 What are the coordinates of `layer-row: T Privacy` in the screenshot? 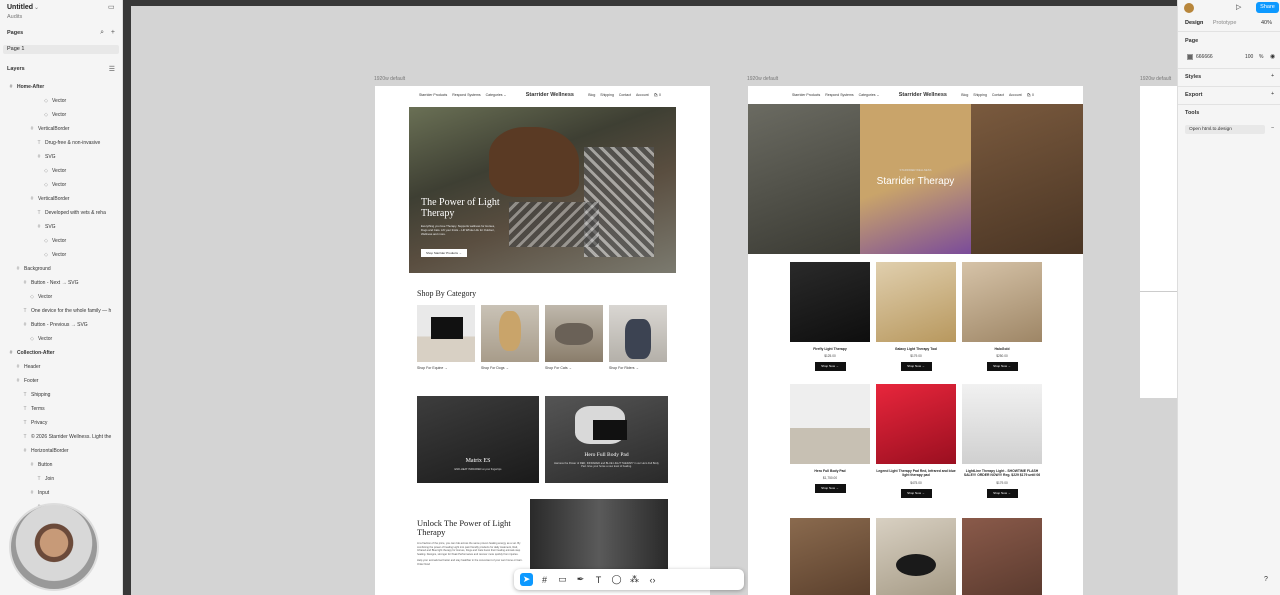 It's located at (61, 423).